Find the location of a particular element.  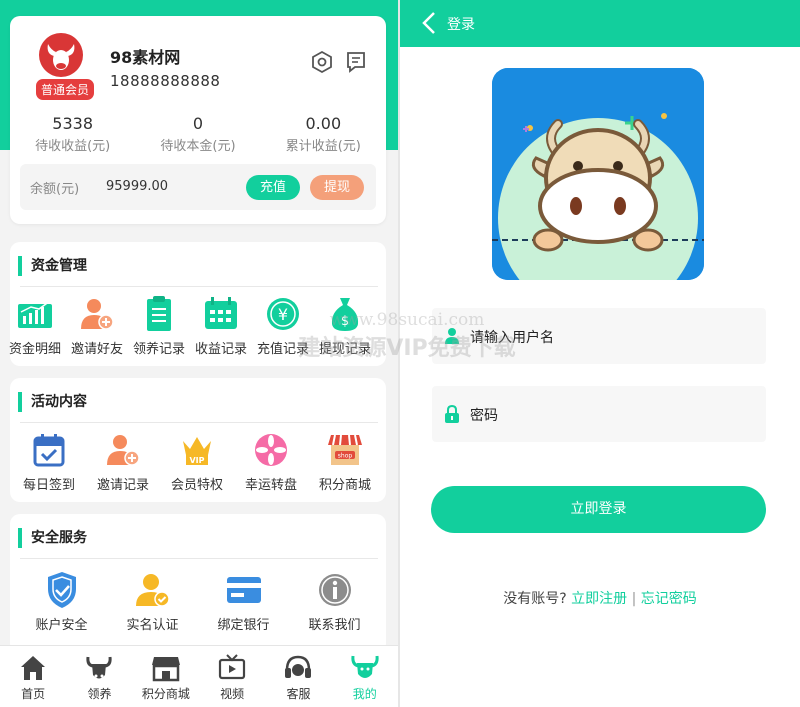

tab-label: 客服 is located at coordinates (298, 694).